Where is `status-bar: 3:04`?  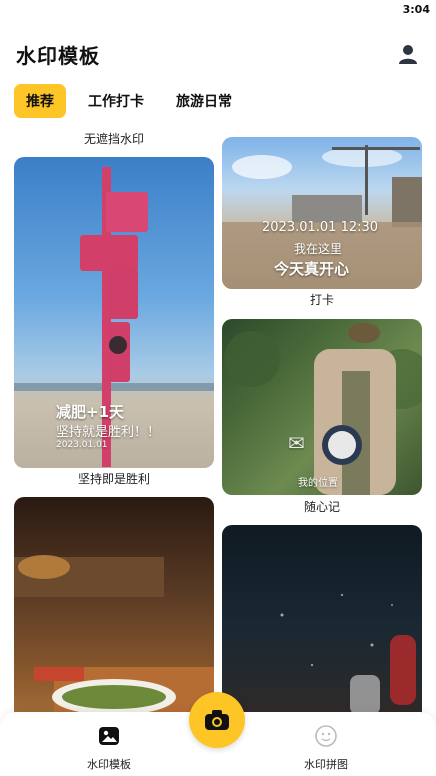
status-bar: 3:04 is located at coordinates (218, 11).